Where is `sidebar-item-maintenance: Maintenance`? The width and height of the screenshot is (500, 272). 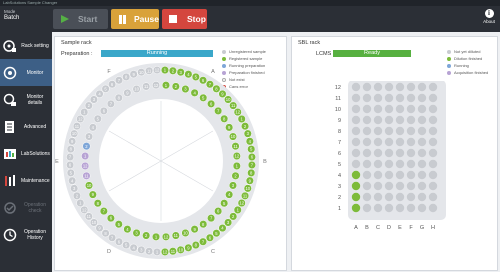 sidebar-item-maintenance: Maintenance is located at coordinates (26, 180).